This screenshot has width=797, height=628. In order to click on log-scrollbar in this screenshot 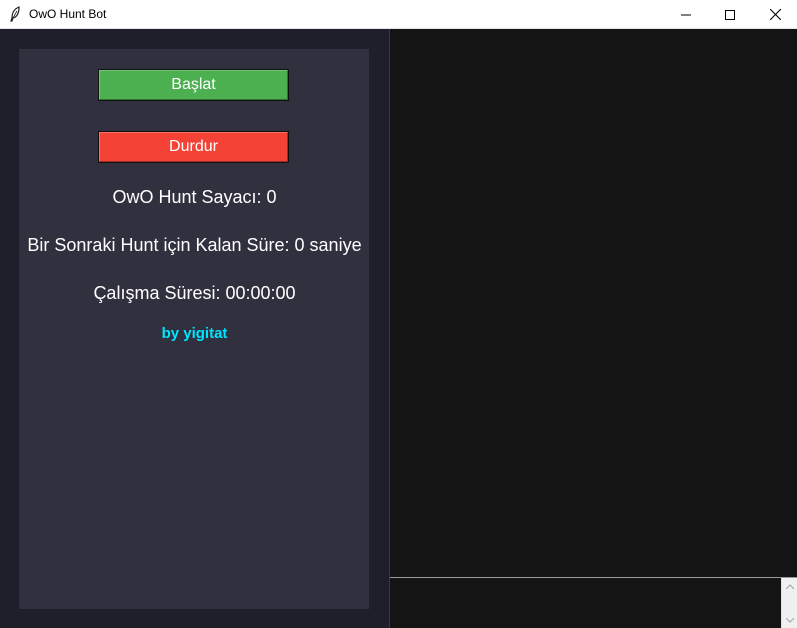, I will do `click(789, 603)`.